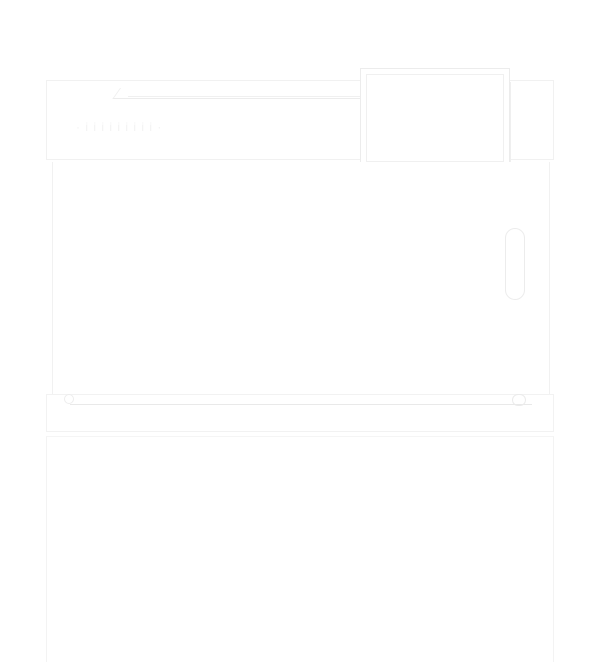 The image size is (616, 662). Describe the element at coordinates (300, 413) in the screenshot. I see `bottom-band` at that location.